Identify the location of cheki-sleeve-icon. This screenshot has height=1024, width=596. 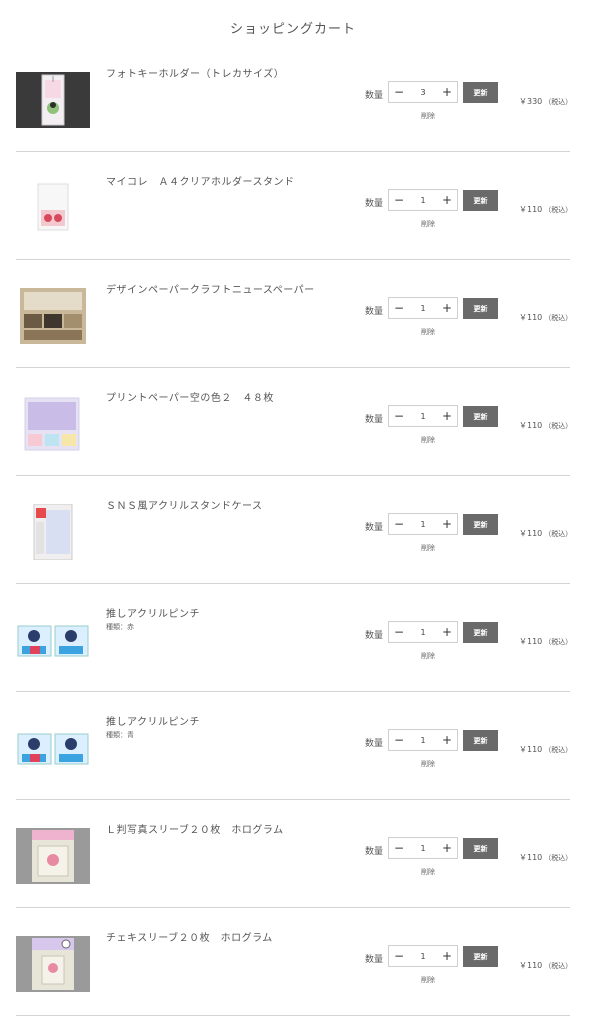
(53, 964).